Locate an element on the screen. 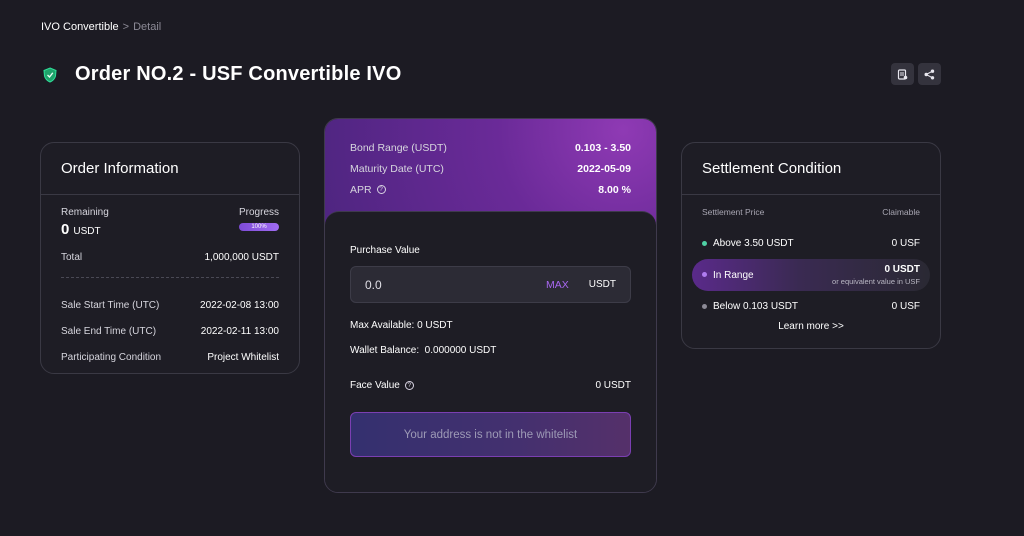  purchase-value-input: 0.0 MAX USDT is located at coordinates (490, 284).